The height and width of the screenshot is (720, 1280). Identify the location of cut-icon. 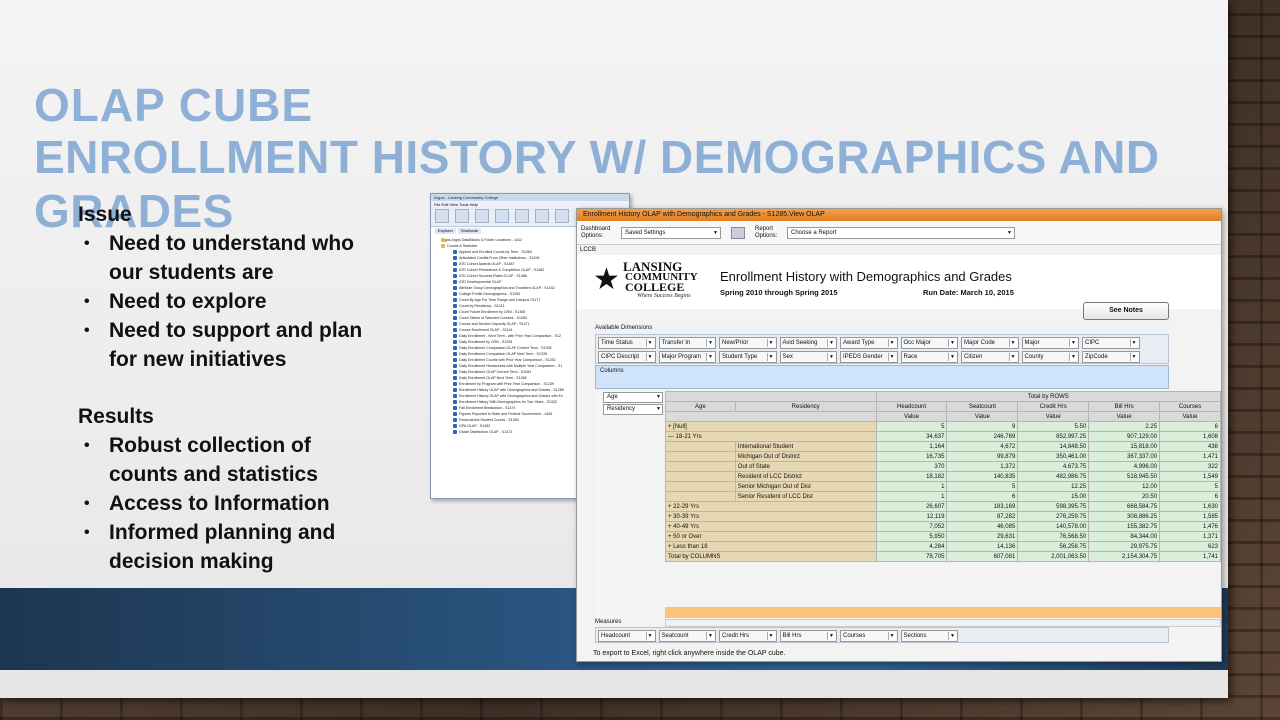
(502, 216).